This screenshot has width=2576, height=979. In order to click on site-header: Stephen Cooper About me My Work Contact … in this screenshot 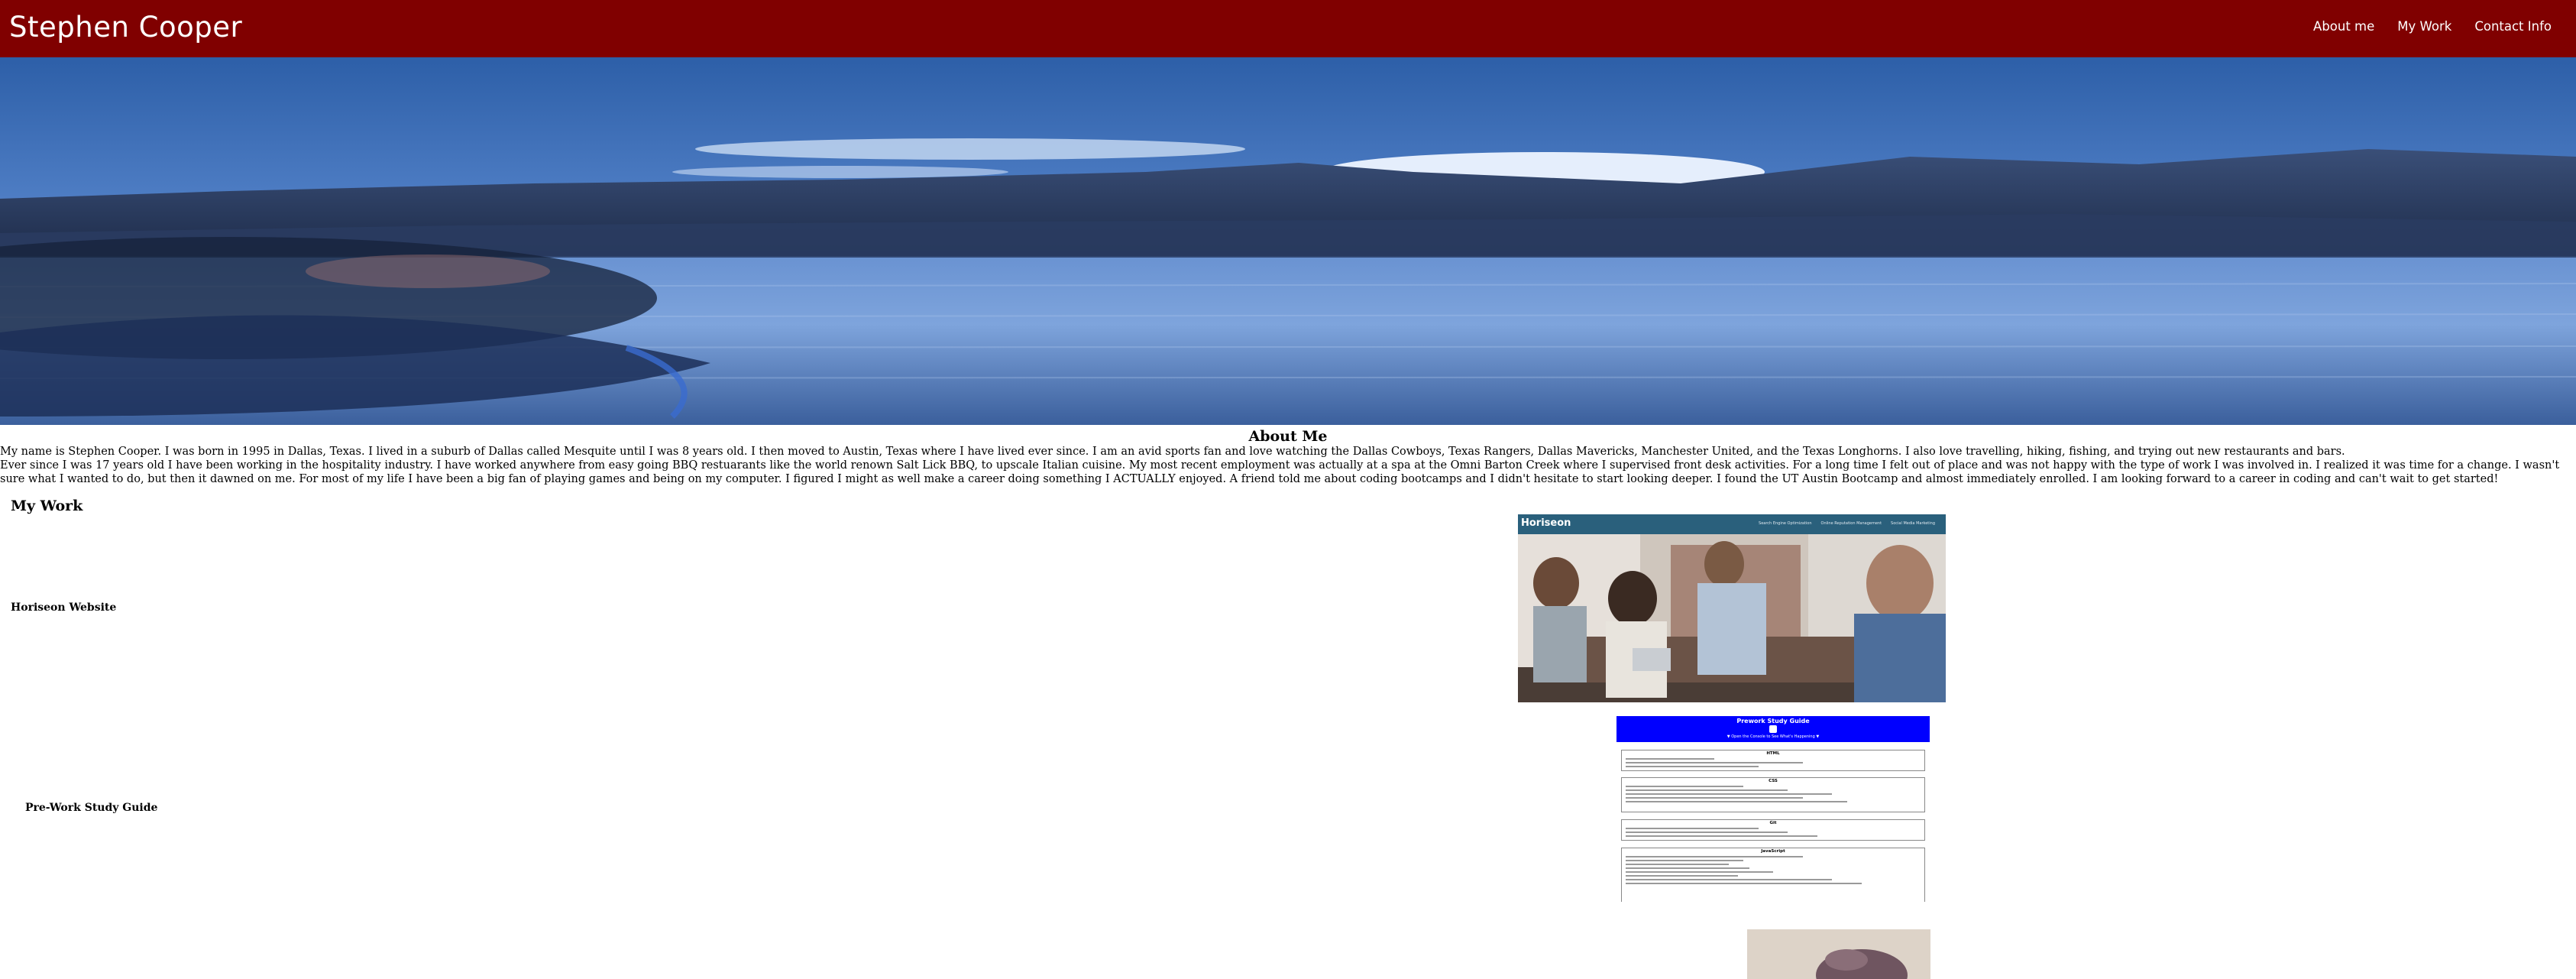, I will do `click(1288, 28)`.